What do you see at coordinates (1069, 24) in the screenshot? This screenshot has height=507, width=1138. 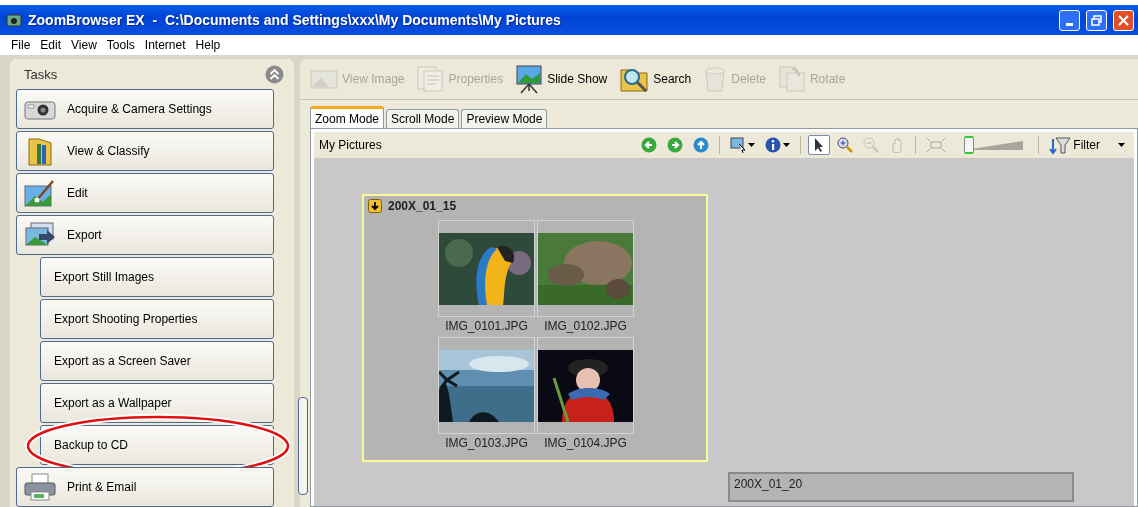 I see `minimize-icon` at bounding box center [1069, 24].